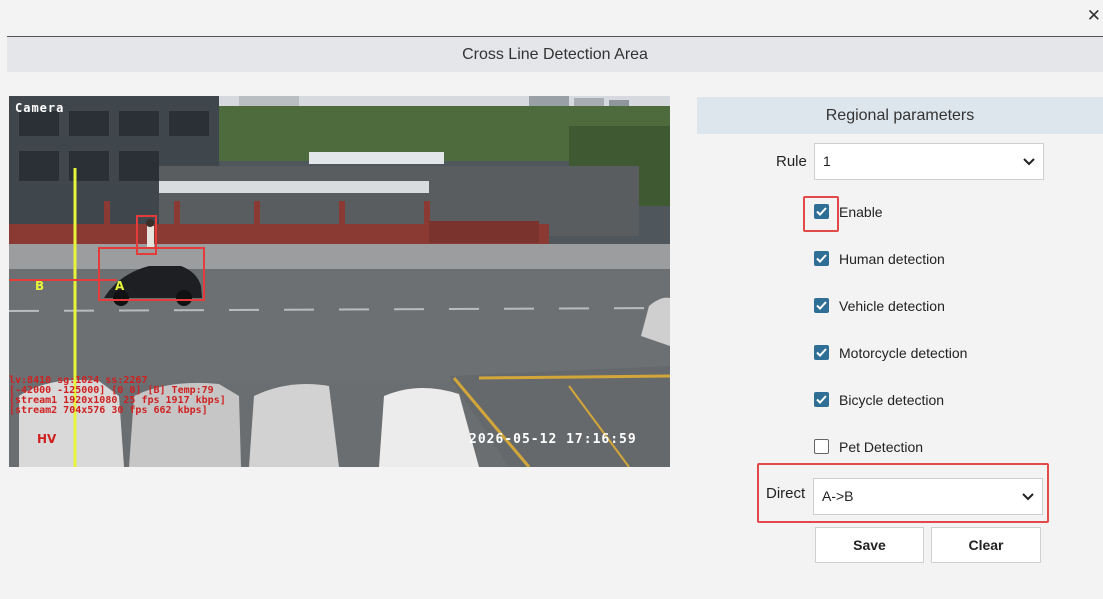  Describe the element at coordinates (821, 446) in the screenshot. I see `checkbox-unchecked-icon` at that location.